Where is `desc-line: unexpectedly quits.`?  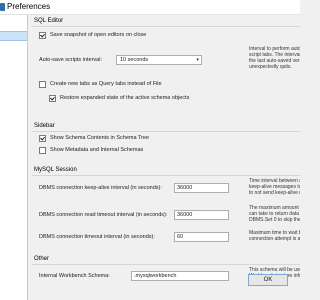
desc-line: unexpectedly quits. is located at coordinates (270, 67).